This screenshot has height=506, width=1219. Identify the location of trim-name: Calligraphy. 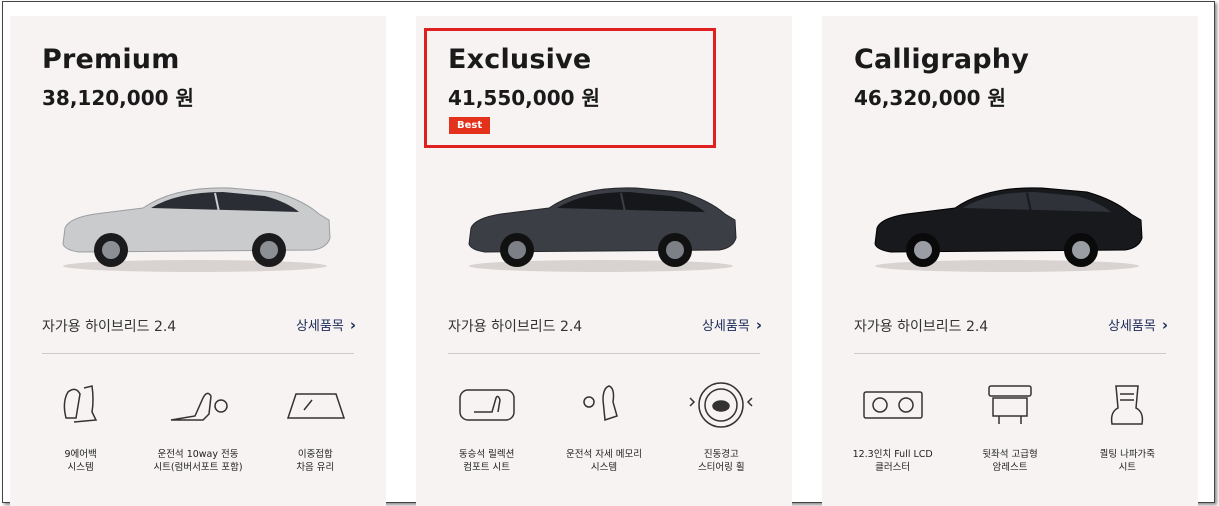
(942, 59).